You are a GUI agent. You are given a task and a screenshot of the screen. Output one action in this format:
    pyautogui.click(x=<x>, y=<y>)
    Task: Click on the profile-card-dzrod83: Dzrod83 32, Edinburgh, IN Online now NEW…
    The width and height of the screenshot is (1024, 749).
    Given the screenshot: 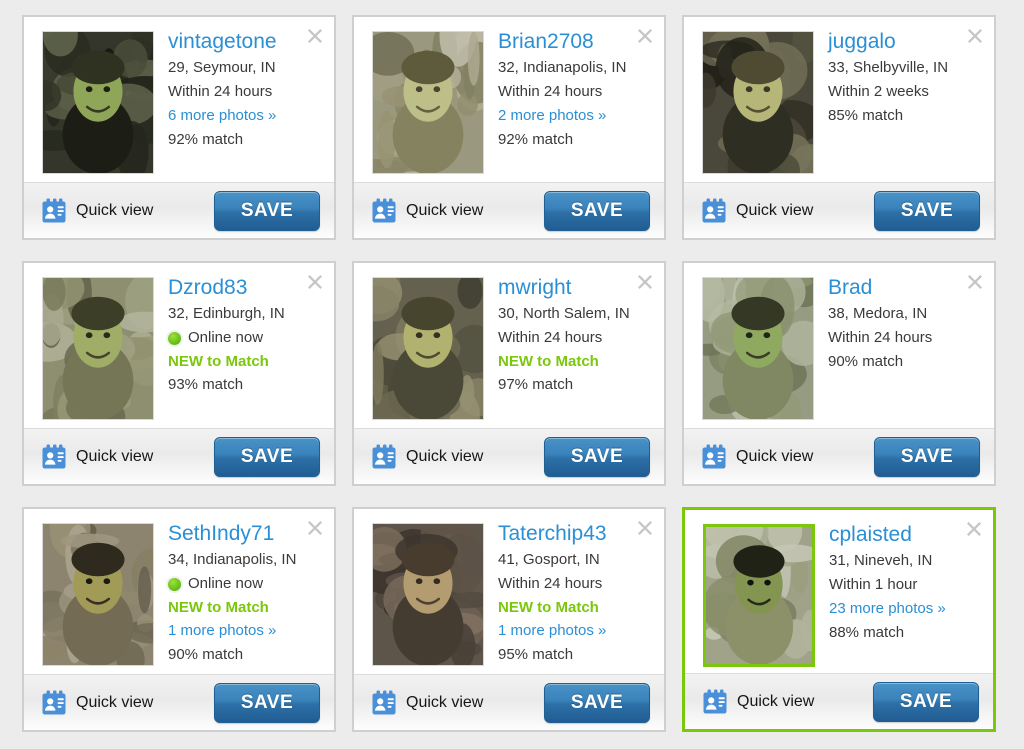 What is the action you would take?
    pyautogui.click(x=179, y=373)
    